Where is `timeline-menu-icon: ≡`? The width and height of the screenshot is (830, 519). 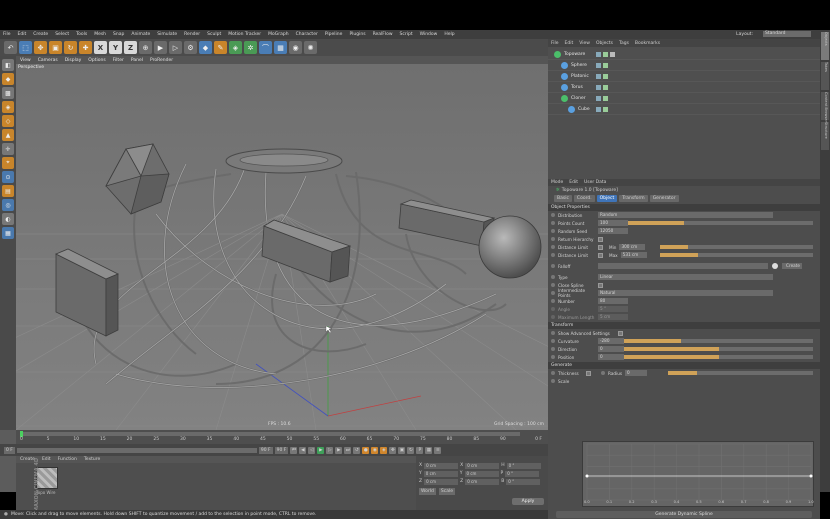
timeline-menu-icon: ≡ is located at coordinates (438, 450).